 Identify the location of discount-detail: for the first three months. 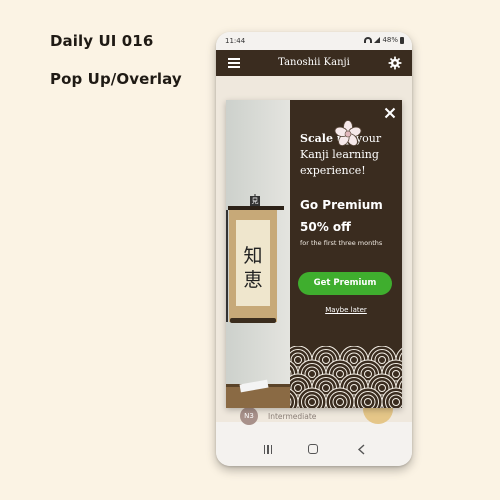
(341, 243).